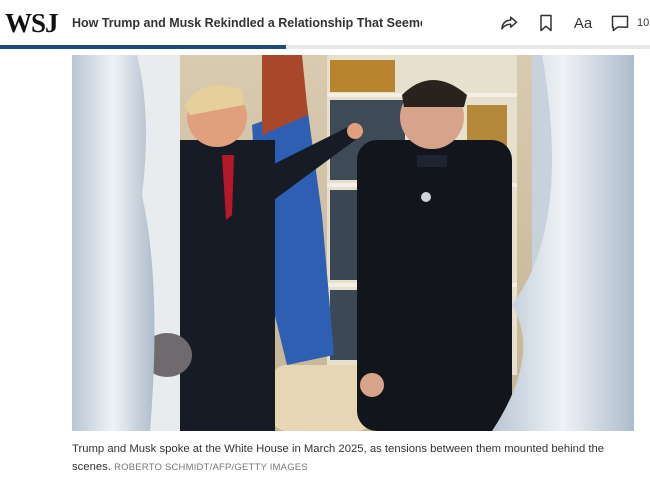  What do you see at coordinates (583, 23) in the screenshot?
I see `text-size-button: Aa` at bounding box center [583, 23].